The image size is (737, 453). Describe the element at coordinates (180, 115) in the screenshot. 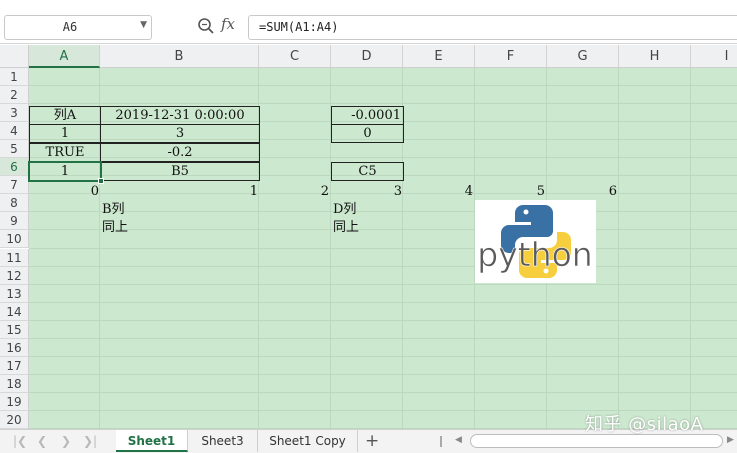

I see `cell-B3: 2019-12-31 0:00:00` at that location.